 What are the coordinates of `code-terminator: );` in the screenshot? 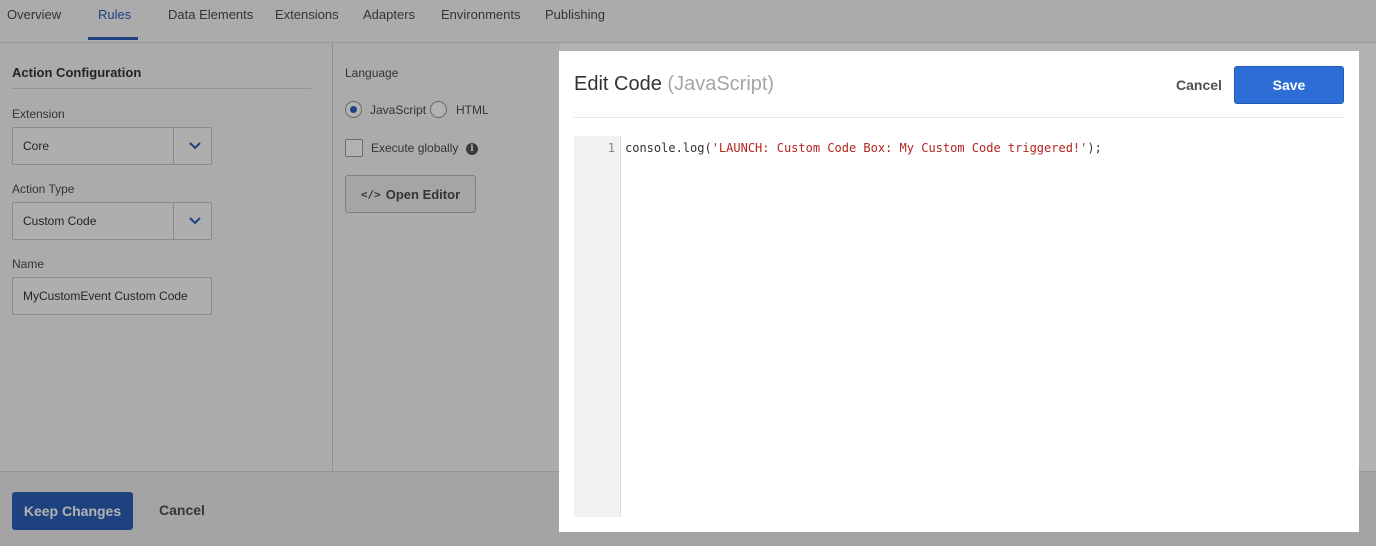 It's located at (1094, 148).